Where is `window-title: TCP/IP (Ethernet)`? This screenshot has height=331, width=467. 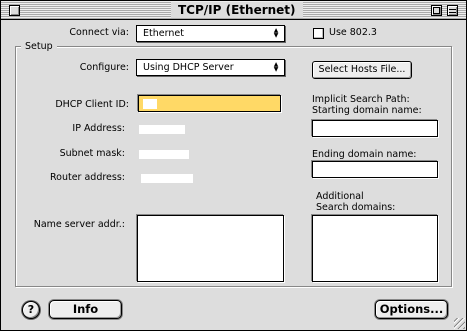
window-title: TCP/IP (Ethernet) is located at coordinates (237, 10).